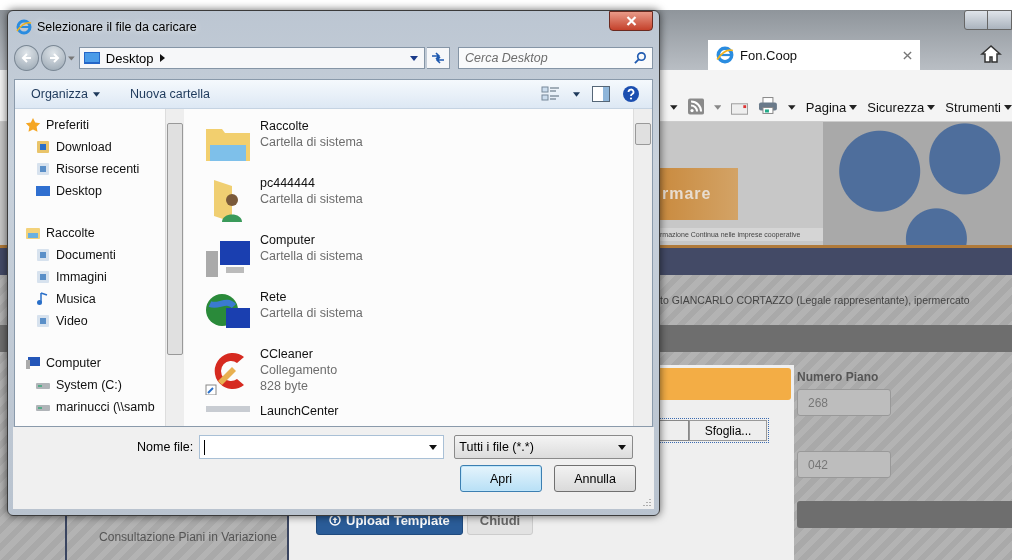 The height and width of the screenshot is (560, 1012). Describe the element at coordinates (901, 107) in the screenshot. I see `menu-button: Sicurezza` at that location.